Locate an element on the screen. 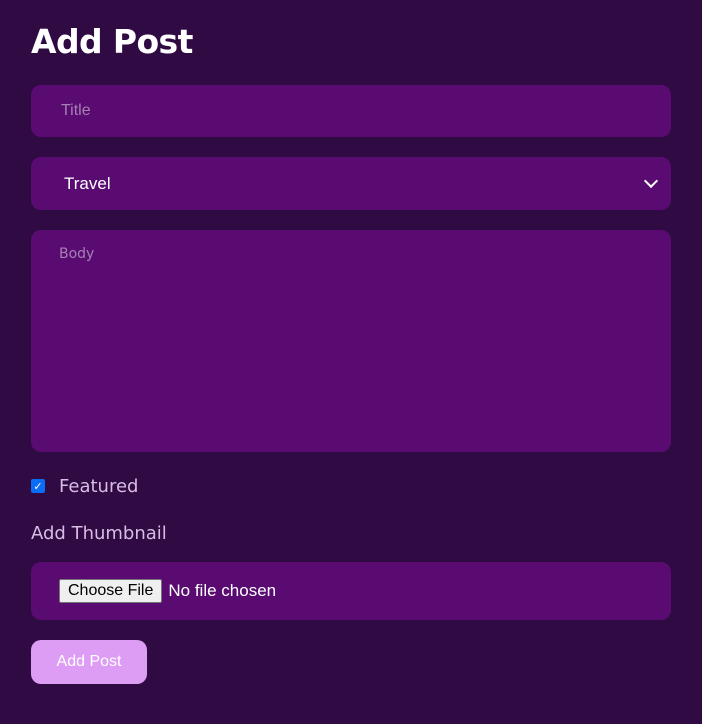 This screenshot has width=702, height=724. title-field is located at coordinates (351, 111).